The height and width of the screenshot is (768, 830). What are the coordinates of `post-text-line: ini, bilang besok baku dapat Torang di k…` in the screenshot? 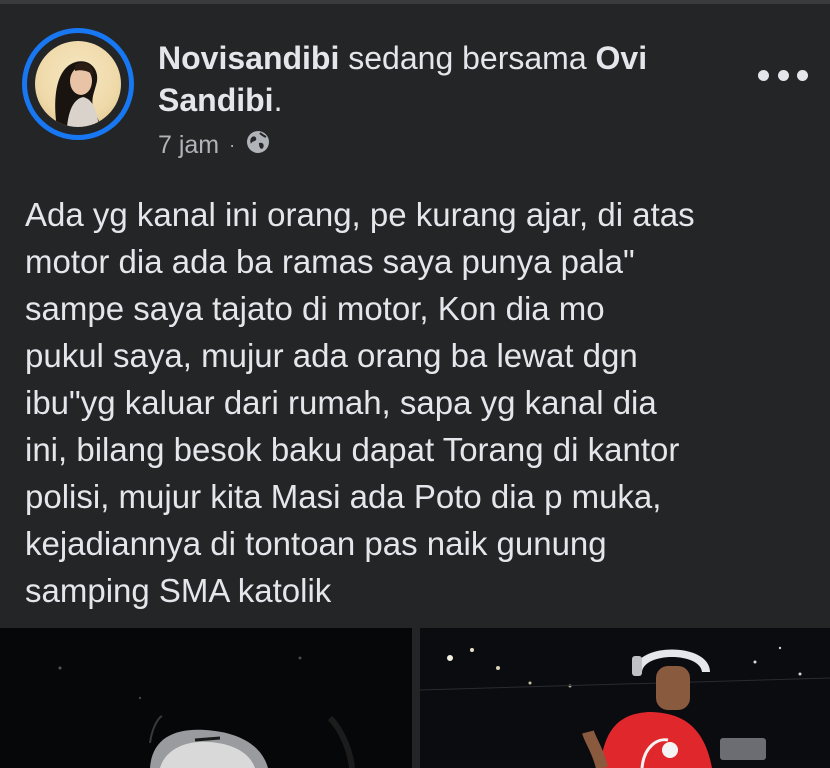 It's located at (352, 449).